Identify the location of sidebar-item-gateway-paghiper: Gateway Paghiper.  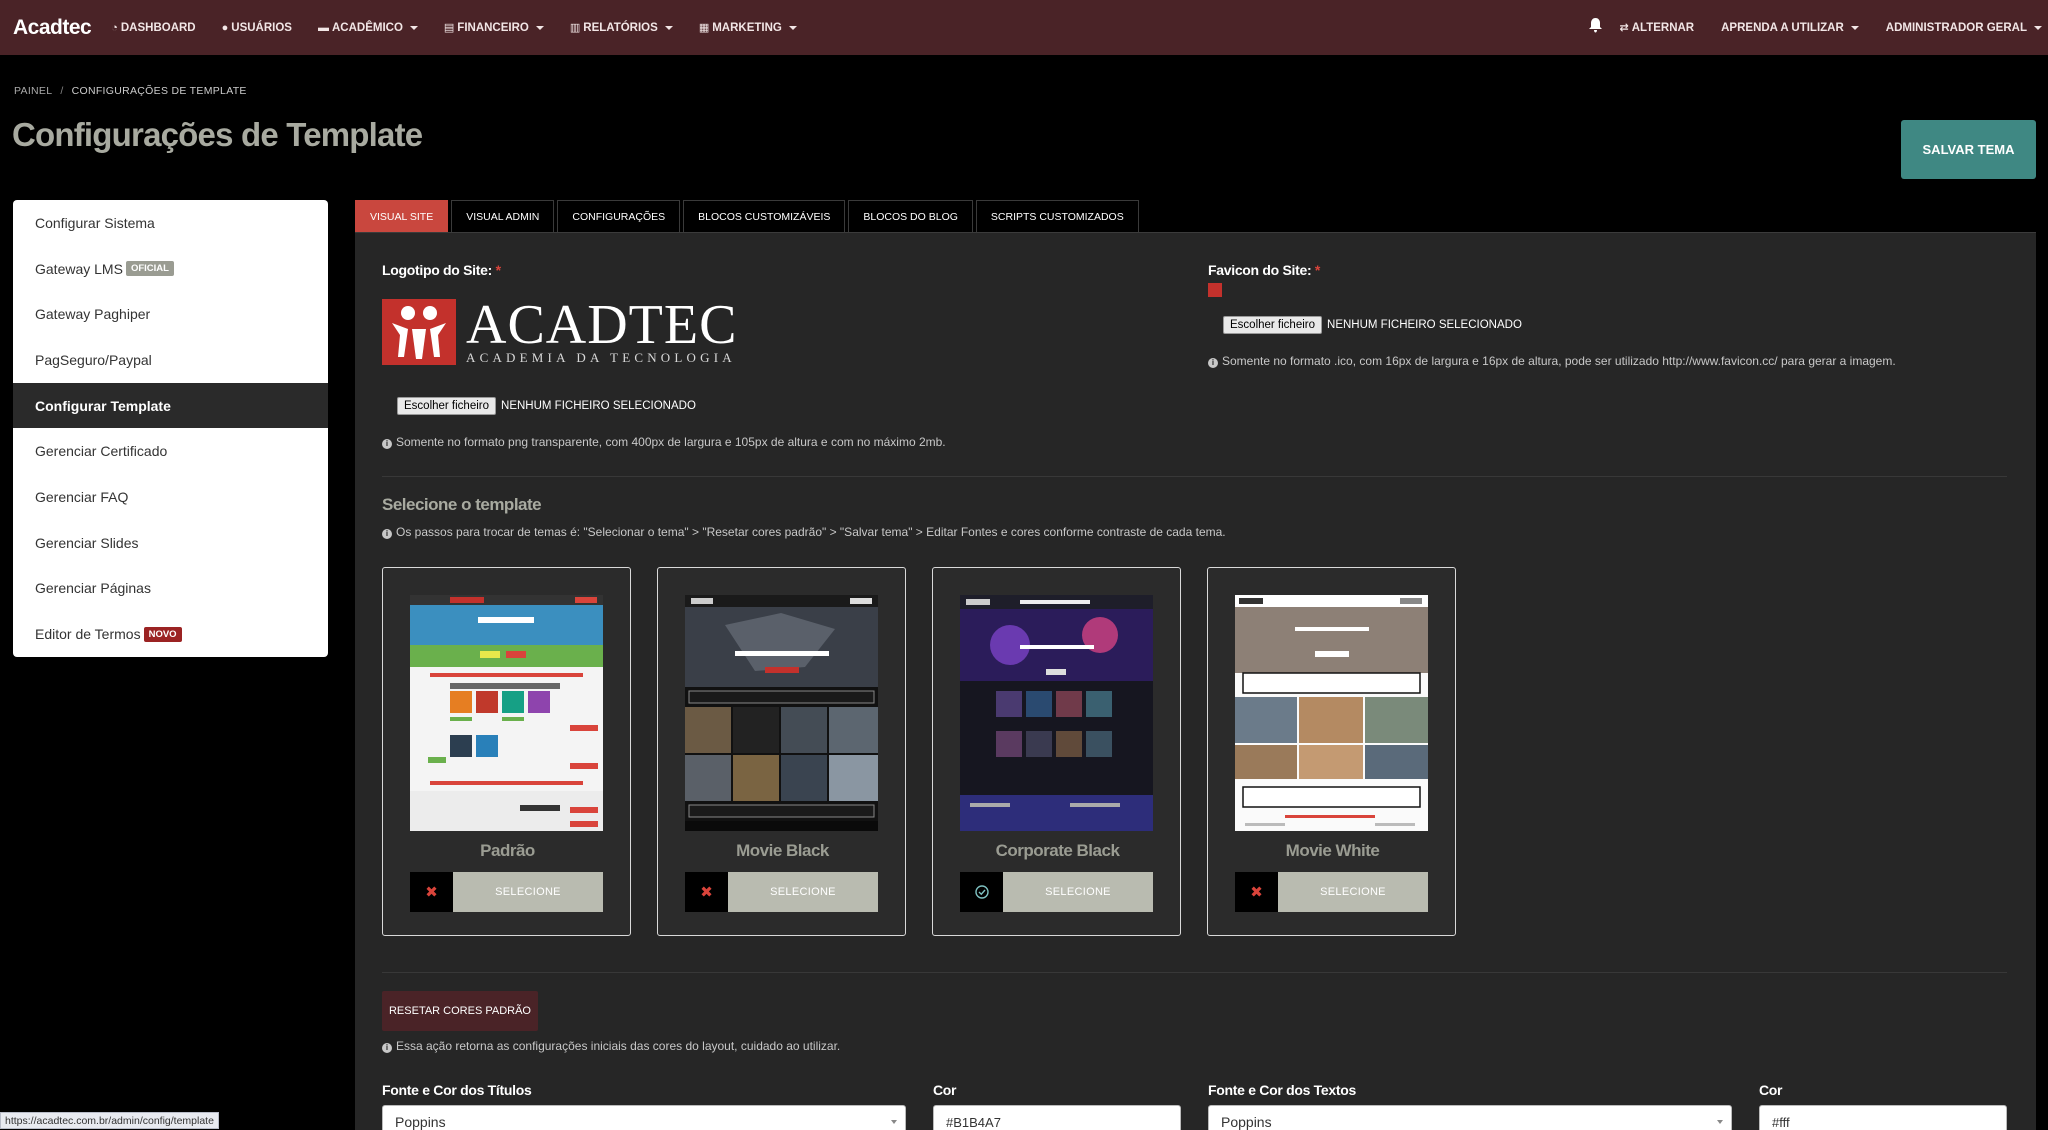
(170, 314).